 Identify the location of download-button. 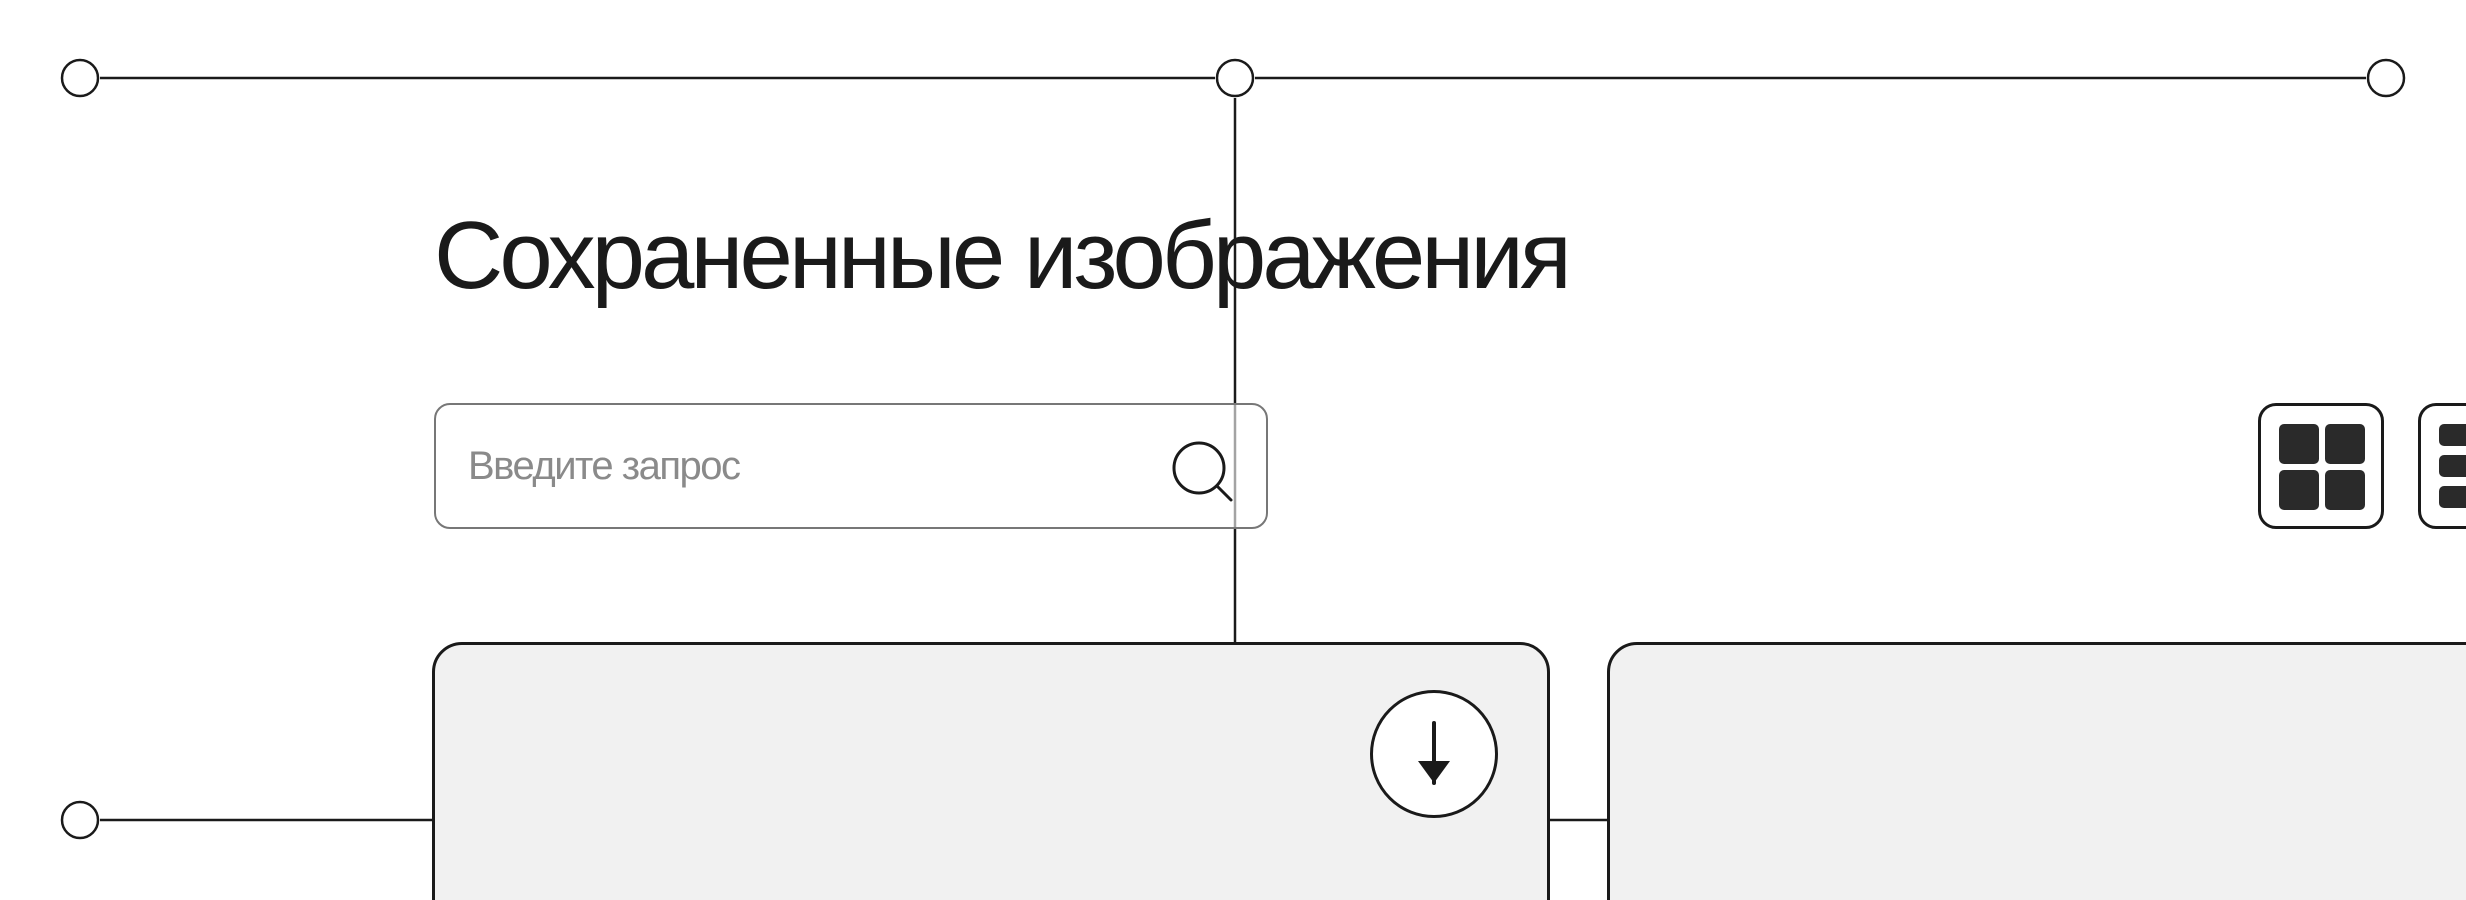
(1434, 754).